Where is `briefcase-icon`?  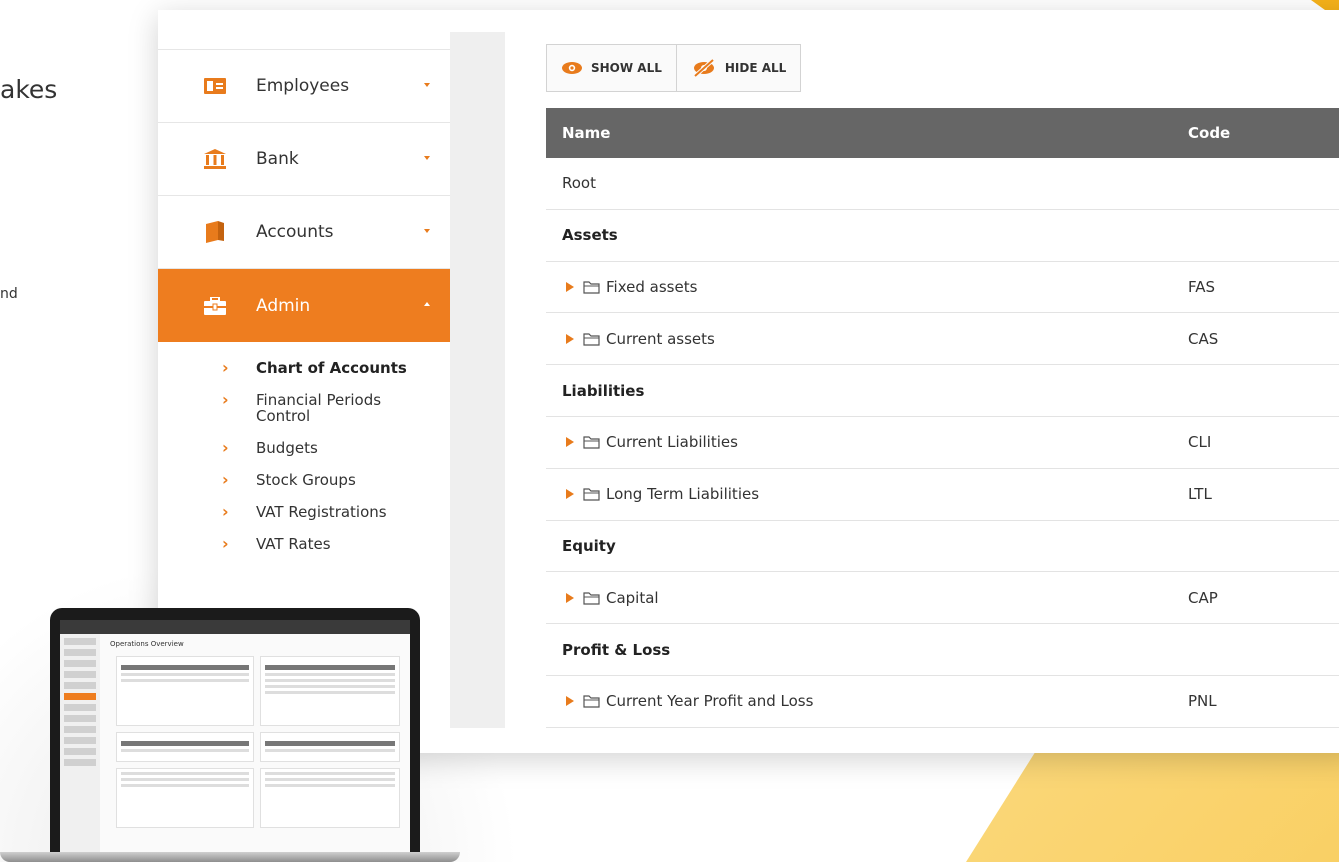
briefcase-icon is located at coordinates (215, 306).